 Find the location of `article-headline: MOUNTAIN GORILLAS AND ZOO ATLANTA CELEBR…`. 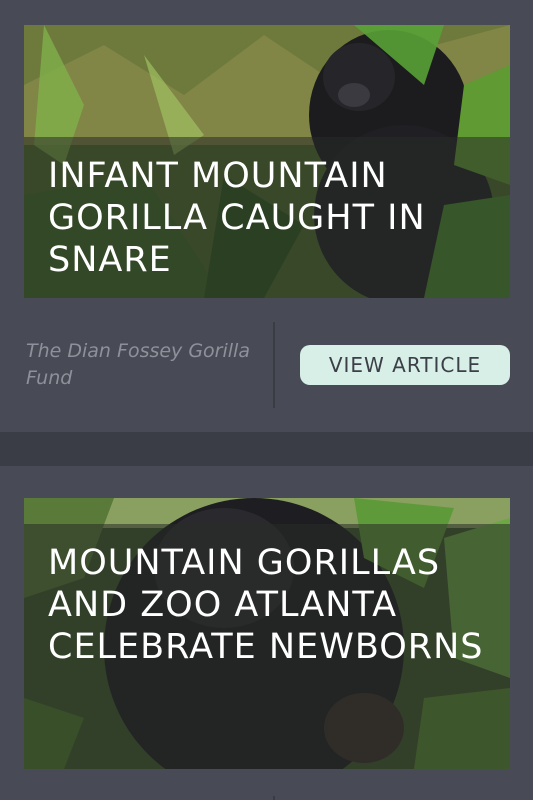

article-headline: MOUNTAIN GORILLAS AND ZOO ATLANTA CELEBR… is located at coordinates (266, 605).